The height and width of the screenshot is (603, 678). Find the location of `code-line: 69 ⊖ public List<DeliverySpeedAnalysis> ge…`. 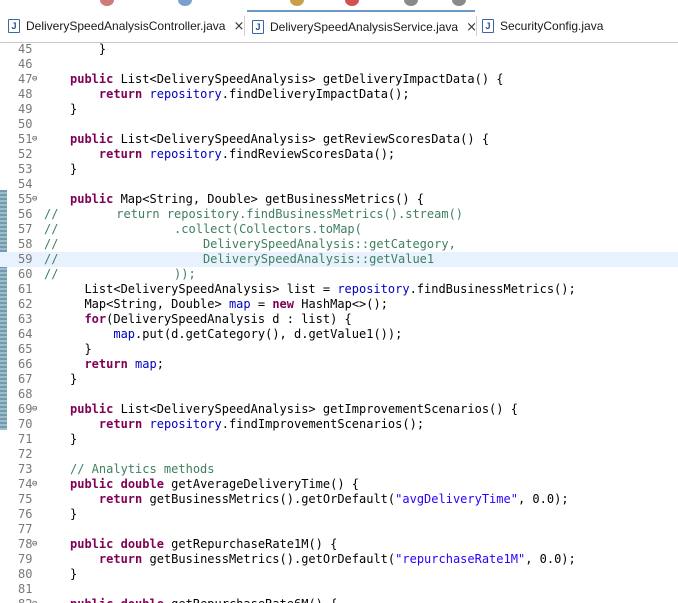

code-line: 69 ⊖ public List<DeliverySpeedAnalysis> ge… is located at coordinates (339, 409).